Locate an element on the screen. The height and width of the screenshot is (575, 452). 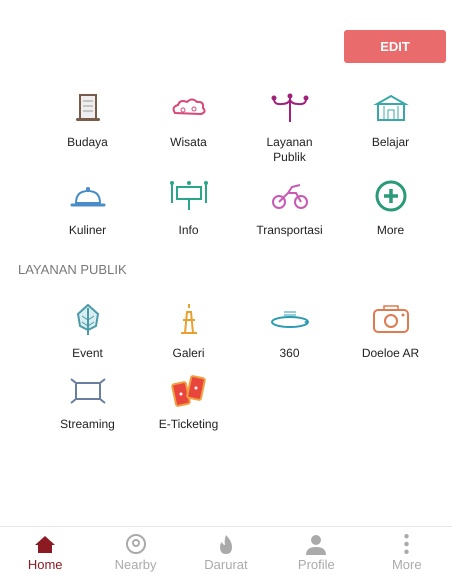
tile-label: More is located at coordinates (390, 230).